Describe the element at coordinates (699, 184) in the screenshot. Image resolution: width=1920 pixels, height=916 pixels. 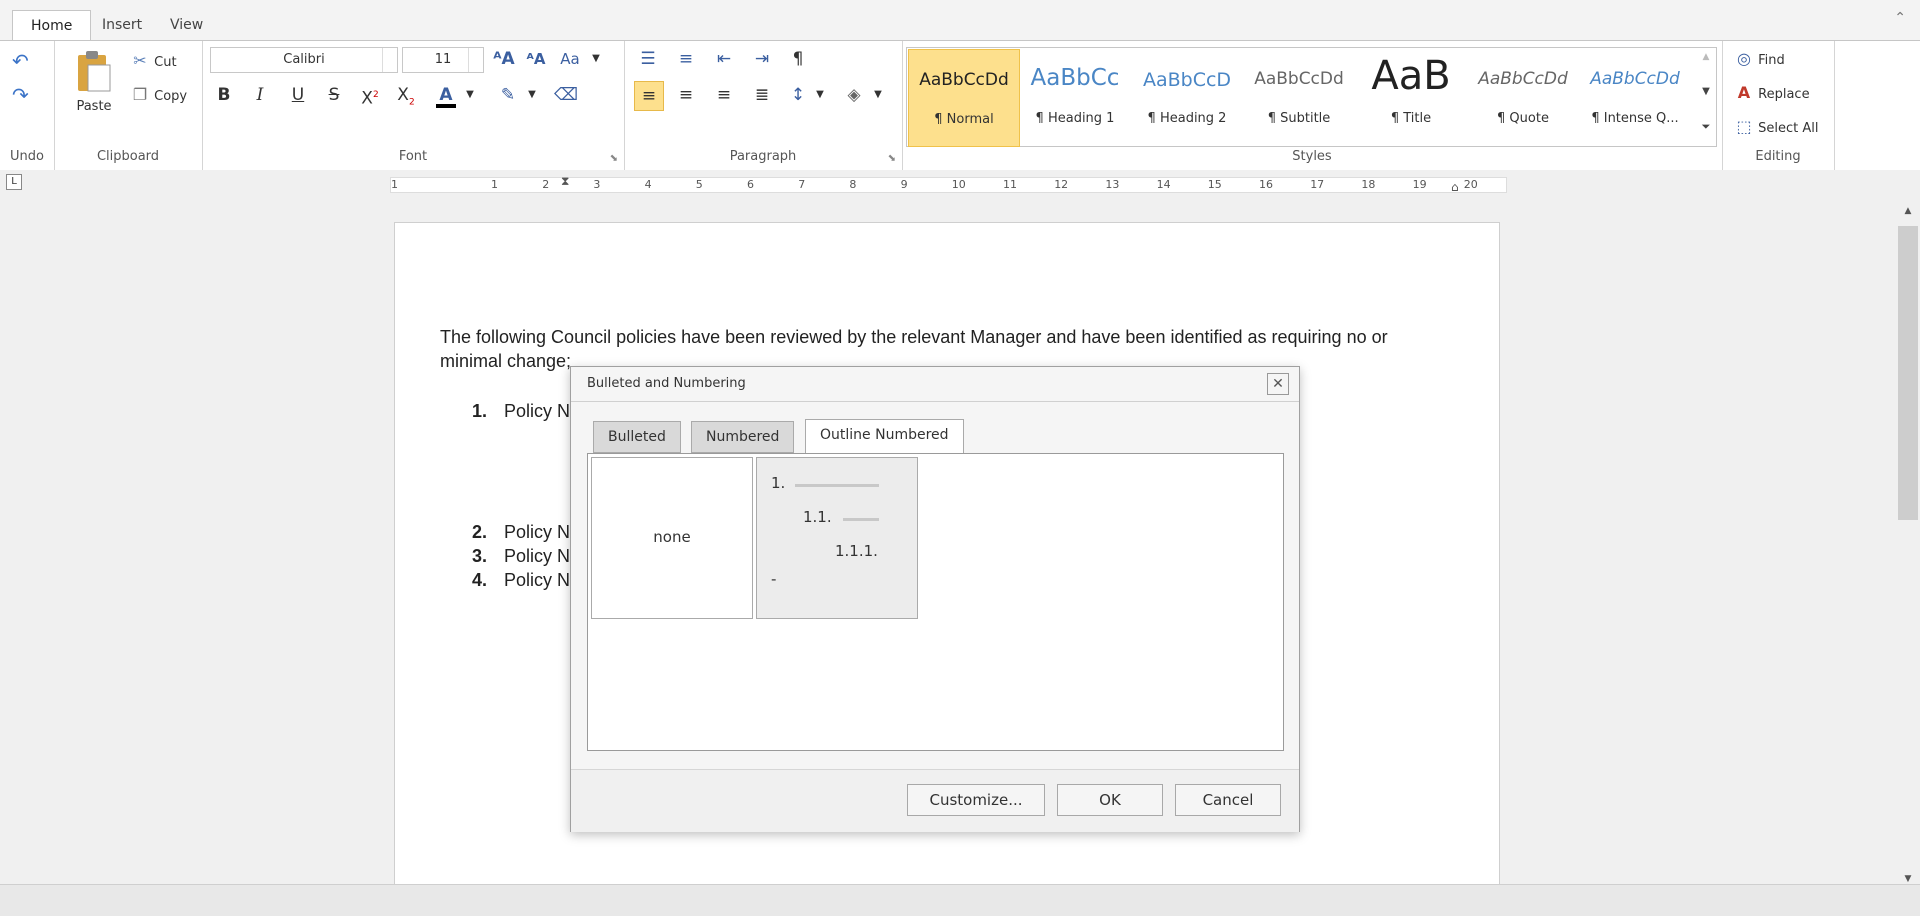
I see `ruler-tick-label: 5` at that location.